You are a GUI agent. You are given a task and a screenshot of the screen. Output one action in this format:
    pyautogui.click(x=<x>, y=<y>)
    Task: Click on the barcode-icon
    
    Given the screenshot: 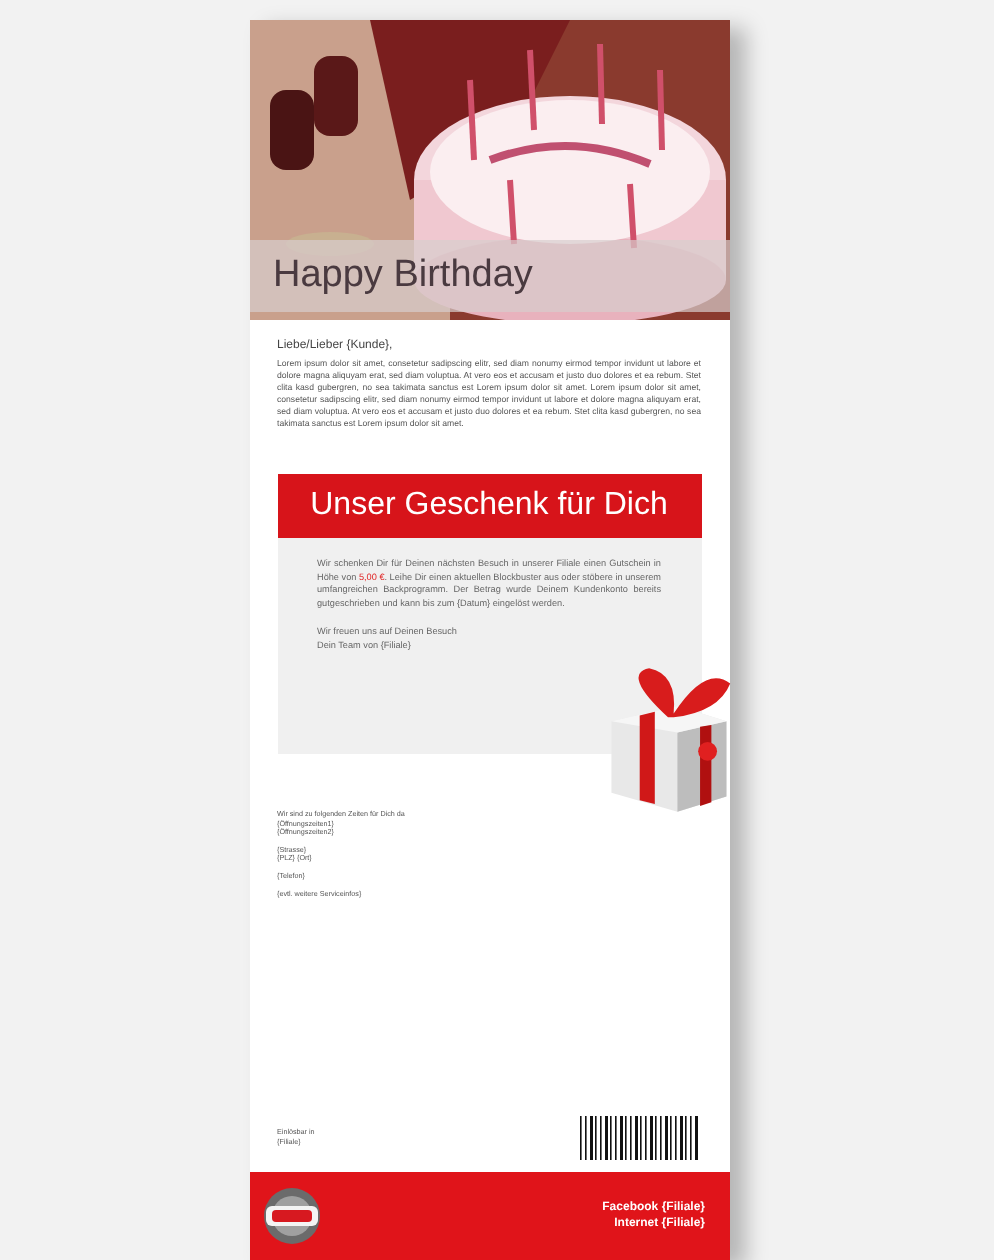 What is the action you would take?
    pyautogui.click(x=639, y=1138)
    